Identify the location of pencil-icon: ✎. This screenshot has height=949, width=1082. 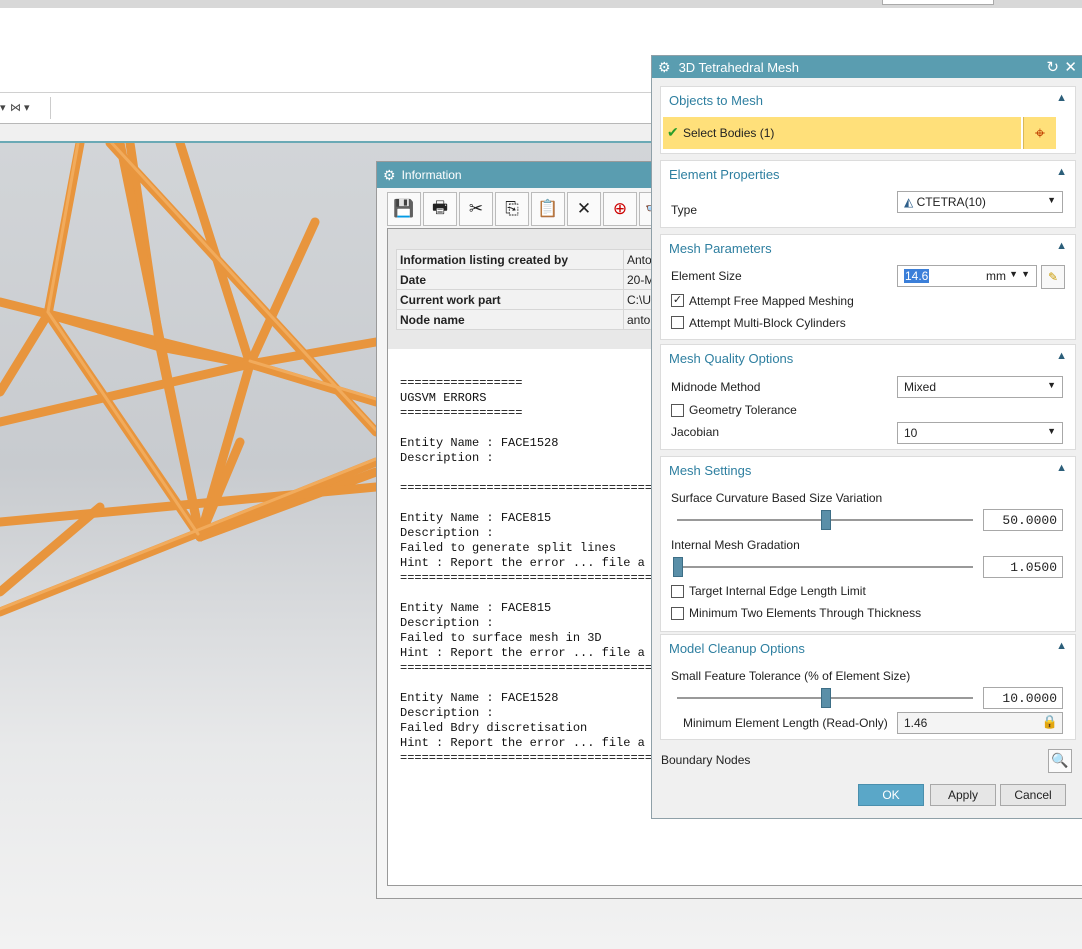
(1053, 277).